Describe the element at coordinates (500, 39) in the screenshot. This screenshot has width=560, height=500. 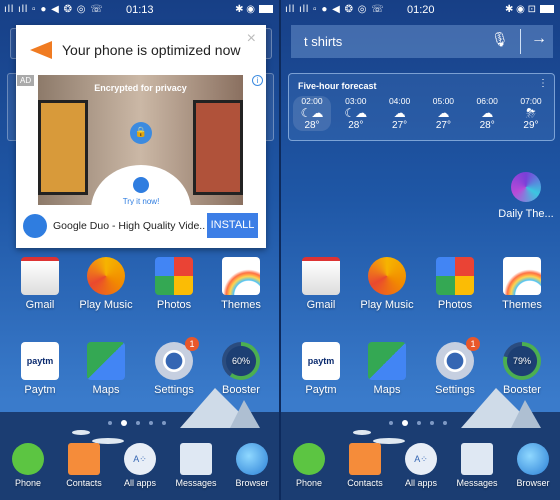
I see `mic-icon: 🎙` at that location.